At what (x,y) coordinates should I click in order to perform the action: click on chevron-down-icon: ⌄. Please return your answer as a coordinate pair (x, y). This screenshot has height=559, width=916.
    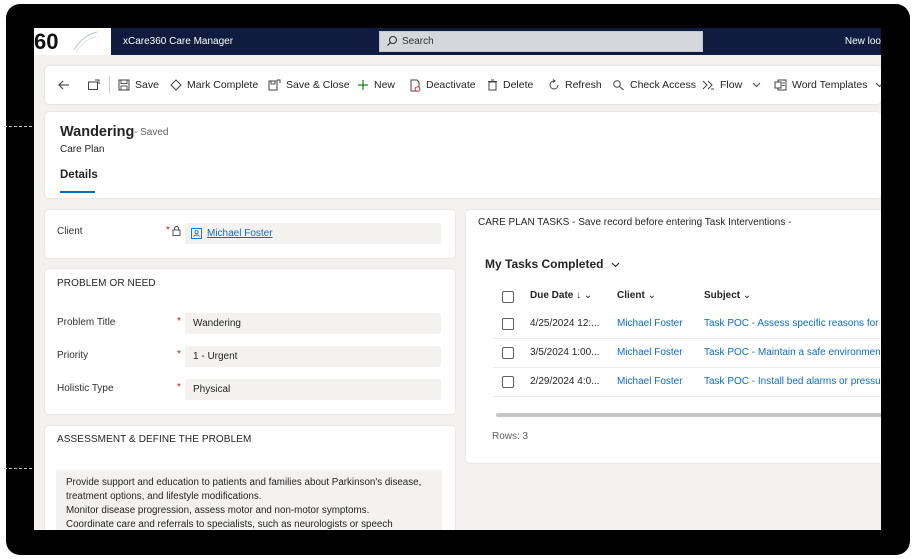
    Looking at the image, I should click on (747, 295).